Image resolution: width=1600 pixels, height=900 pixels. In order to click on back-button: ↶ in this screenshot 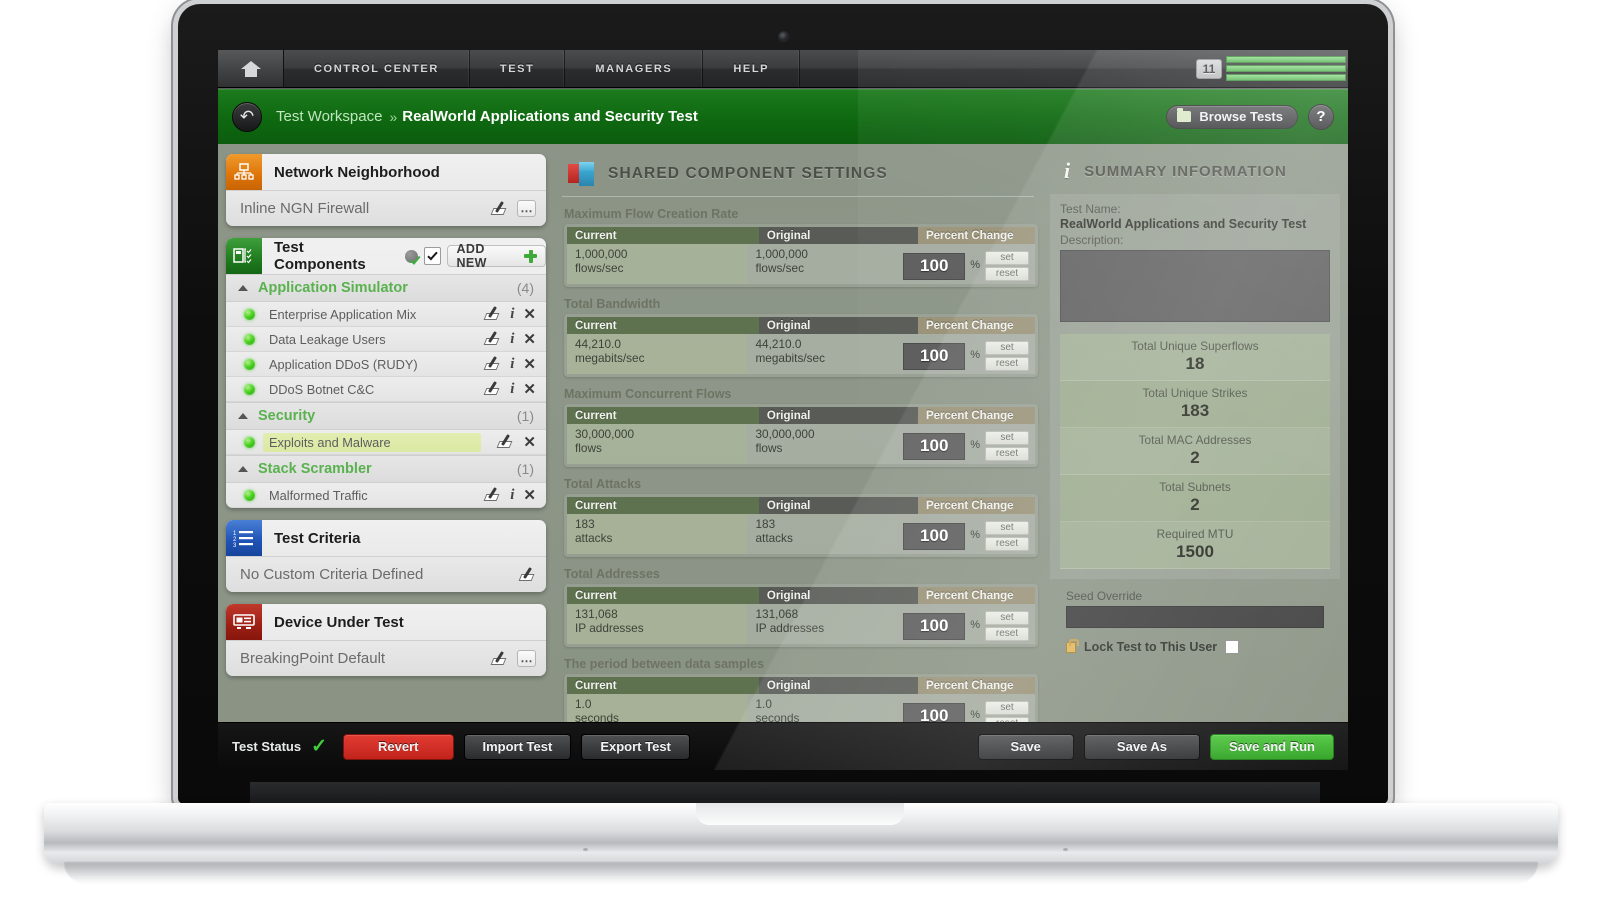, I will do `click(247, 116)`.